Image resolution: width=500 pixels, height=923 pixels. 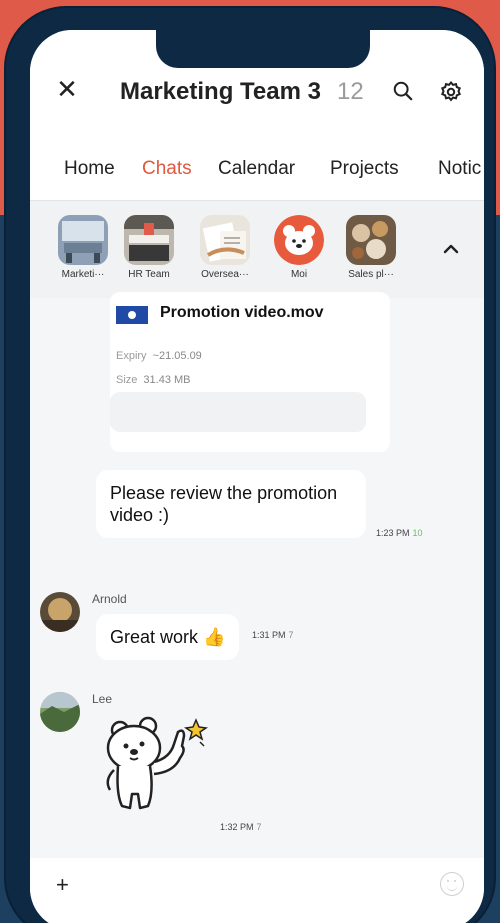 What do you see at coordinates (67, 89) in the screenshot?
I see `close-icon: ✕` at bounding box center [67, 89].